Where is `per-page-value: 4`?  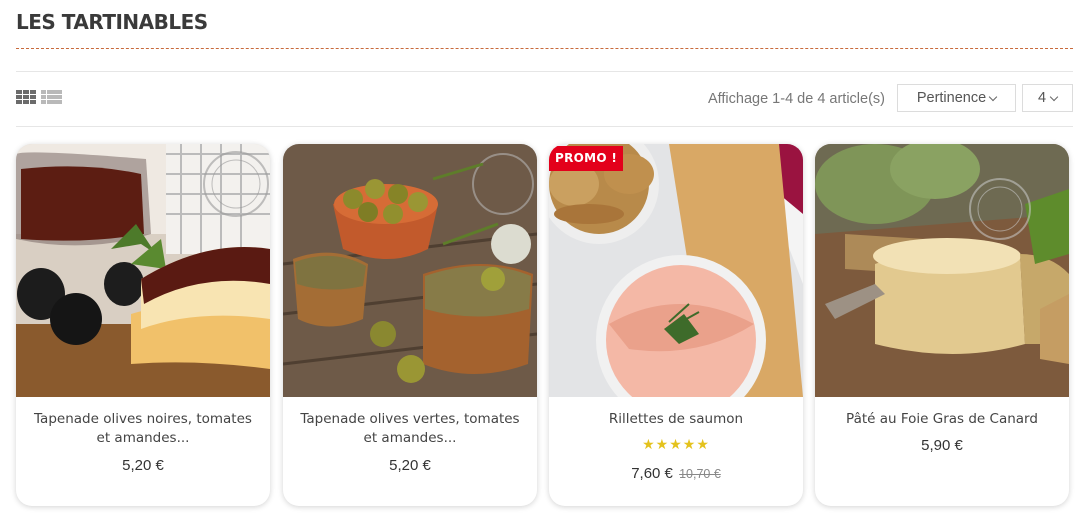 per-page-value: 4 is located at coordinates (1042, 98).